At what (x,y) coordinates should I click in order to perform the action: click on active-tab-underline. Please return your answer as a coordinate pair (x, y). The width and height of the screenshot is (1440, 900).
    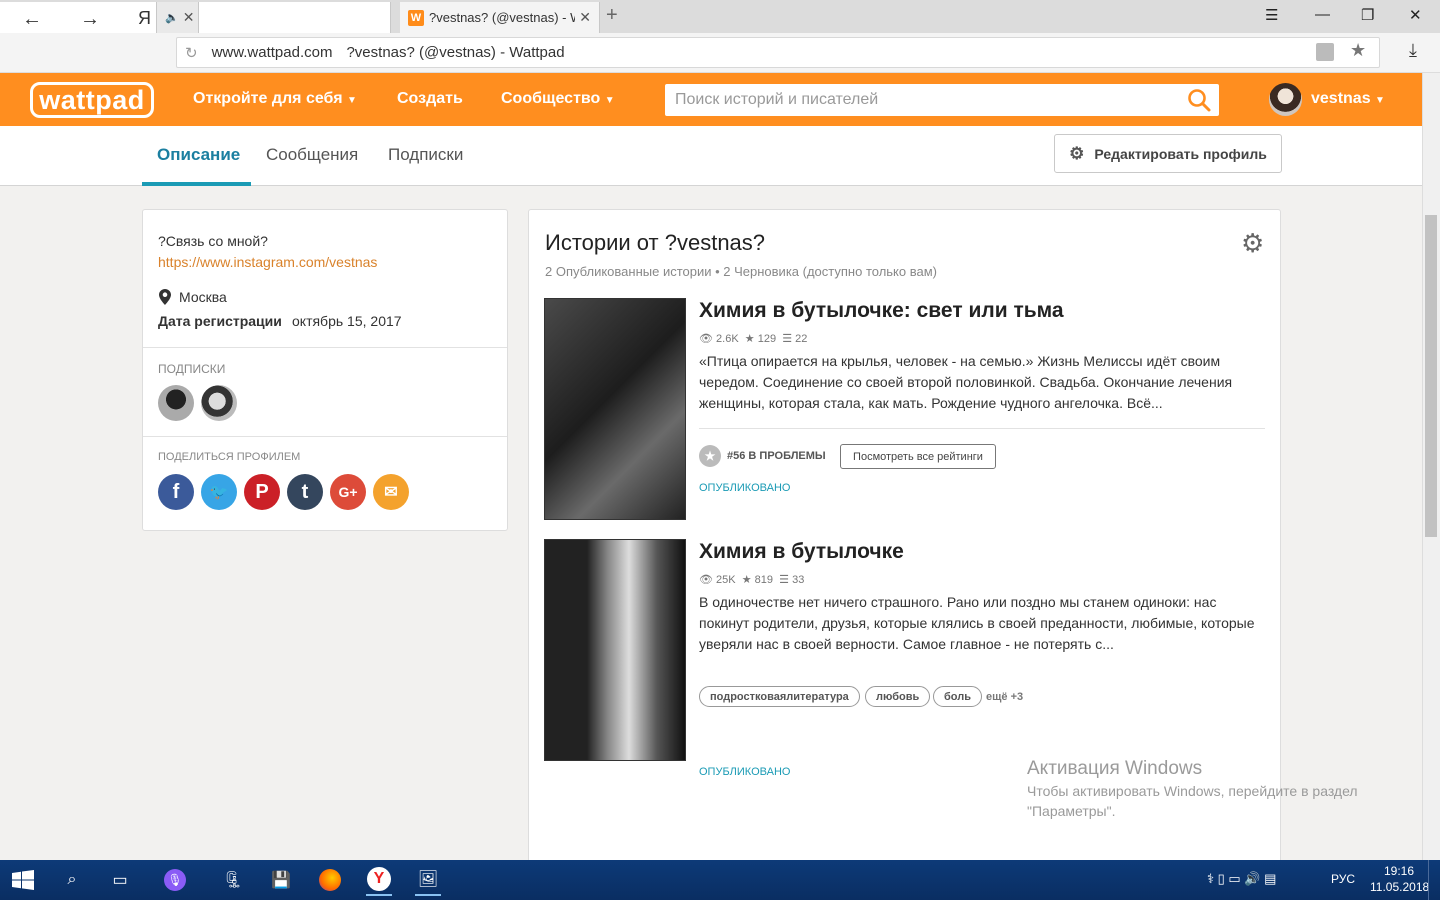
    Looking at the image, I should click on (196, 184).